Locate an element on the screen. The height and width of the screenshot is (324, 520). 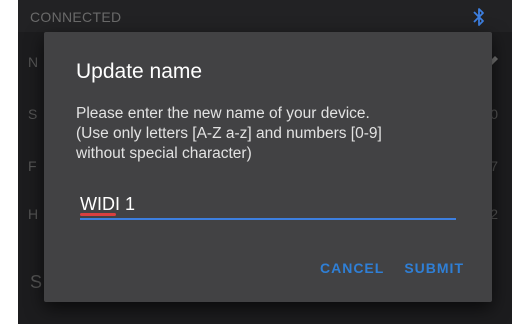
dialog-title: Update name is located at coordinates (139, 71).